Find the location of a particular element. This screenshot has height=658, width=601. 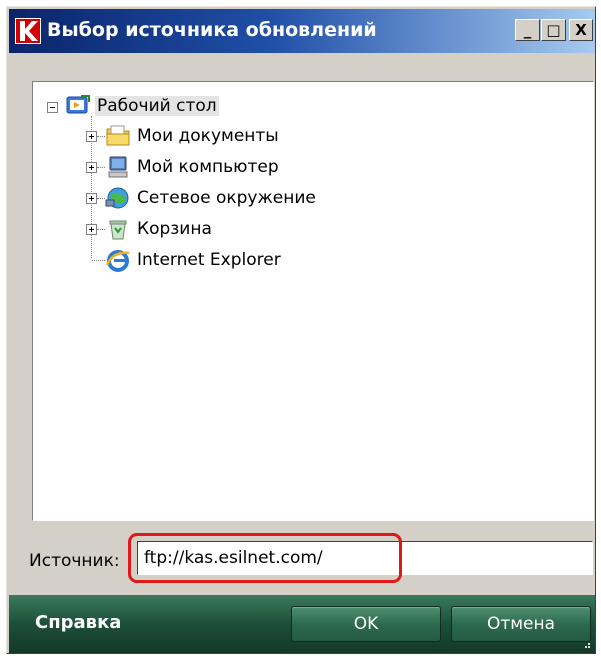

tree-item-my-documents: Мои документы is located at coordinates (208, 136).